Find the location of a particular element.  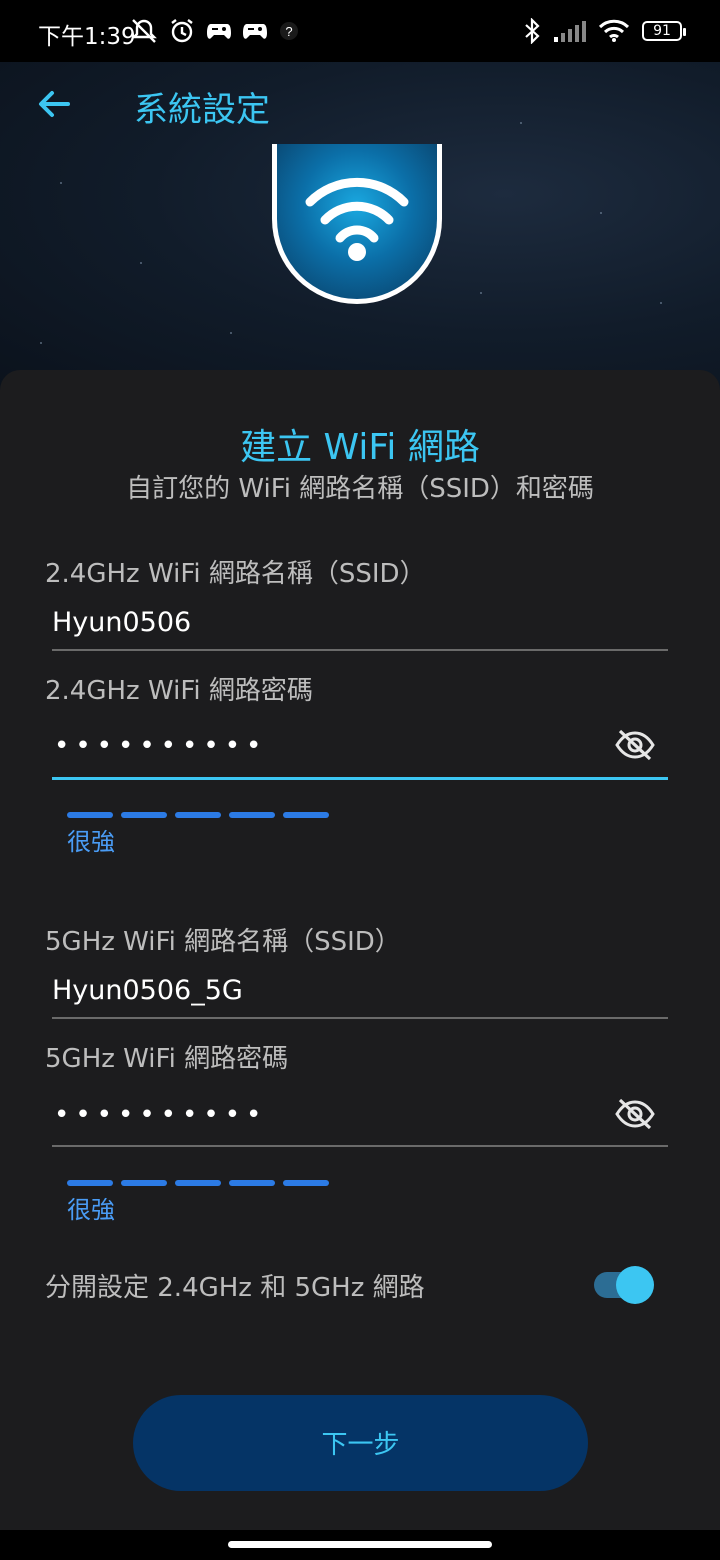

separate-bands-toggle is located at coordinates (624, 1285).